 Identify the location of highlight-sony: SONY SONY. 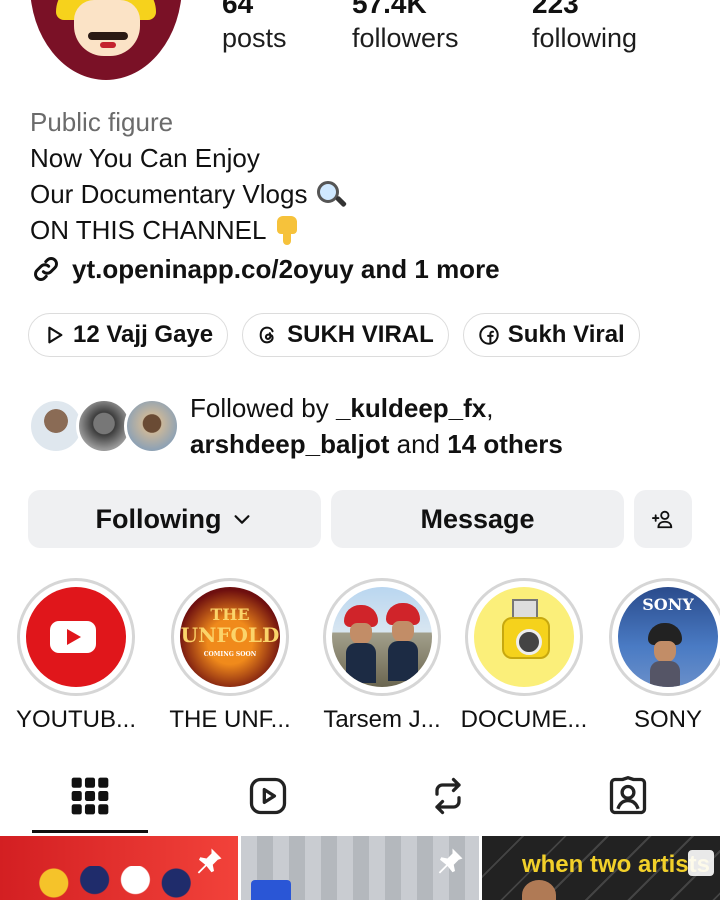
(659, 656).